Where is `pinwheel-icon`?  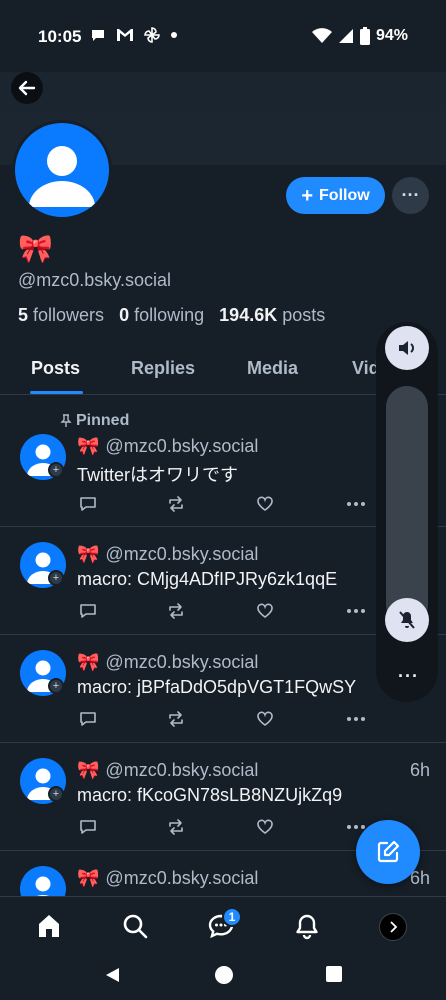
pinwheel-icon is located at coordinates (152, 35).